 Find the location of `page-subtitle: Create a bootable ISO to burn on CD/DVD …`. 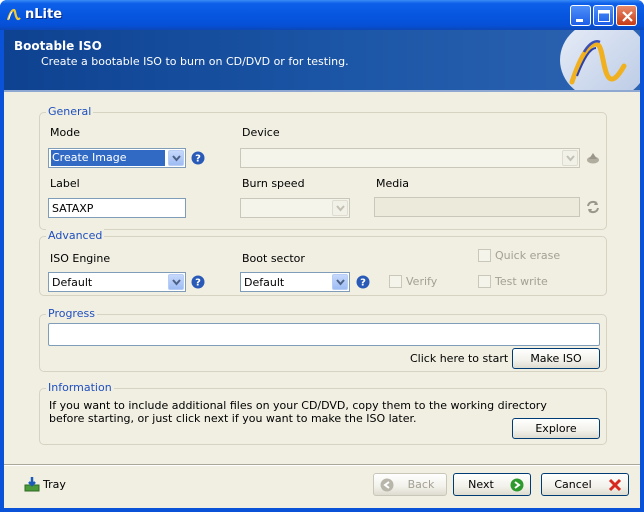

page-subtitle: Create a bootable ISO to burn on CD/DVD … is located at coordinates (195, 61).